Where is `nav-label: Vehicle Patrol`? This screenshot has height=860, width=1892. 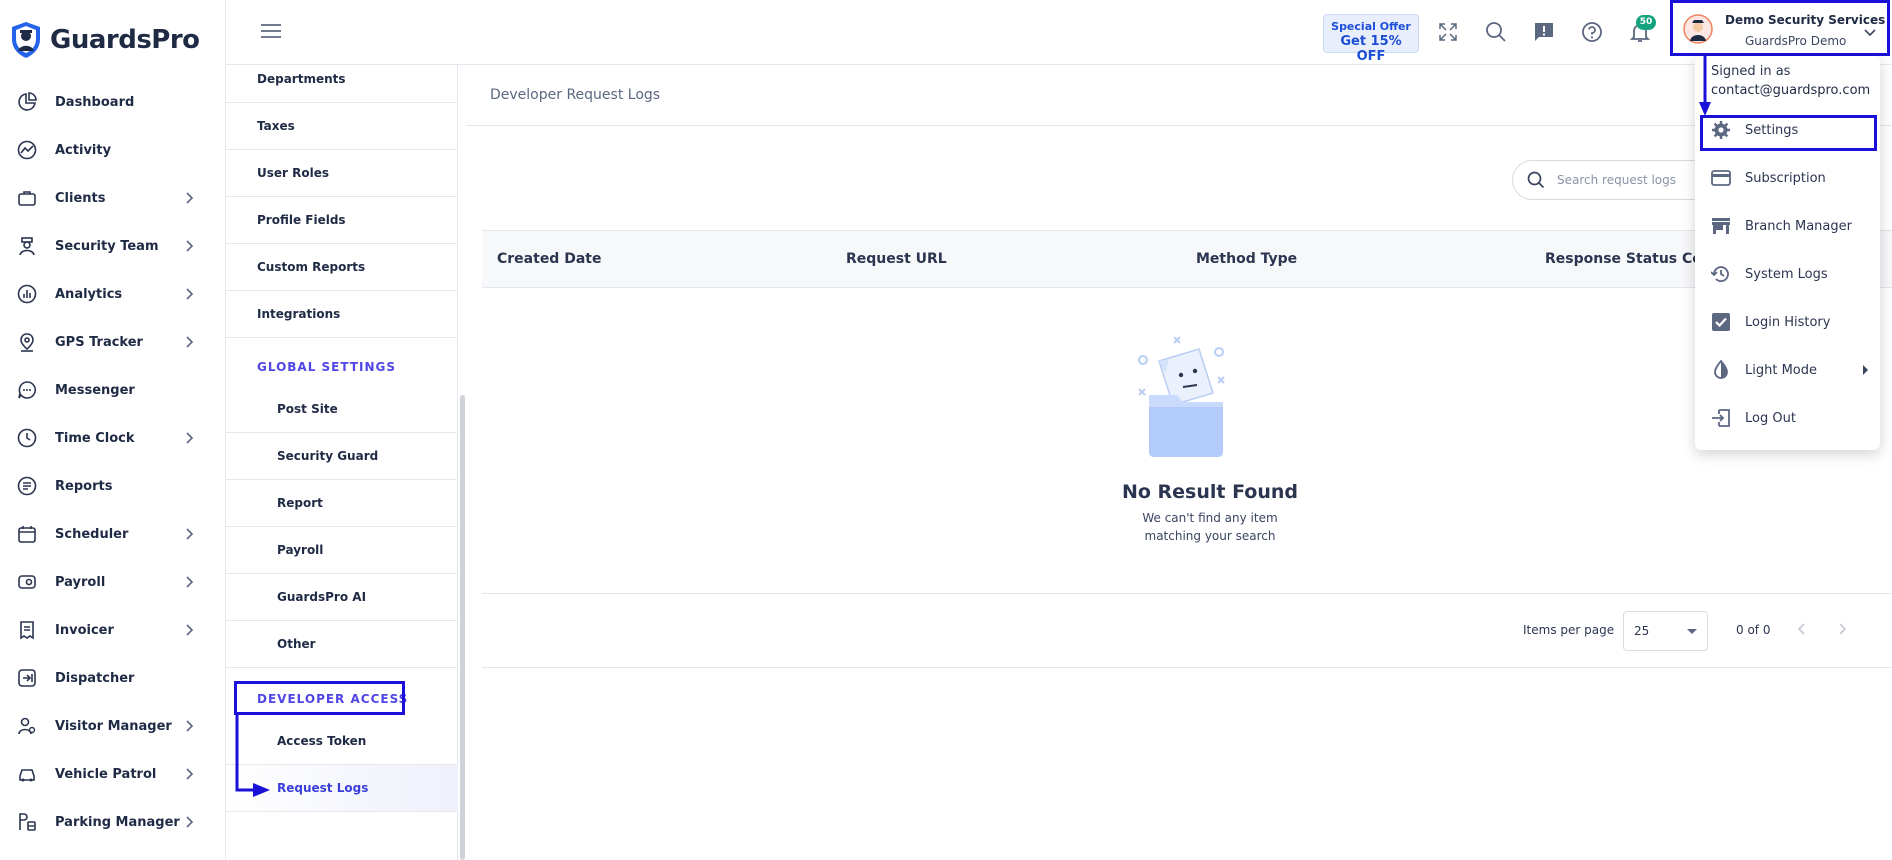 nav-label: Vehicle Patrol is located at coordinates (106, 774).